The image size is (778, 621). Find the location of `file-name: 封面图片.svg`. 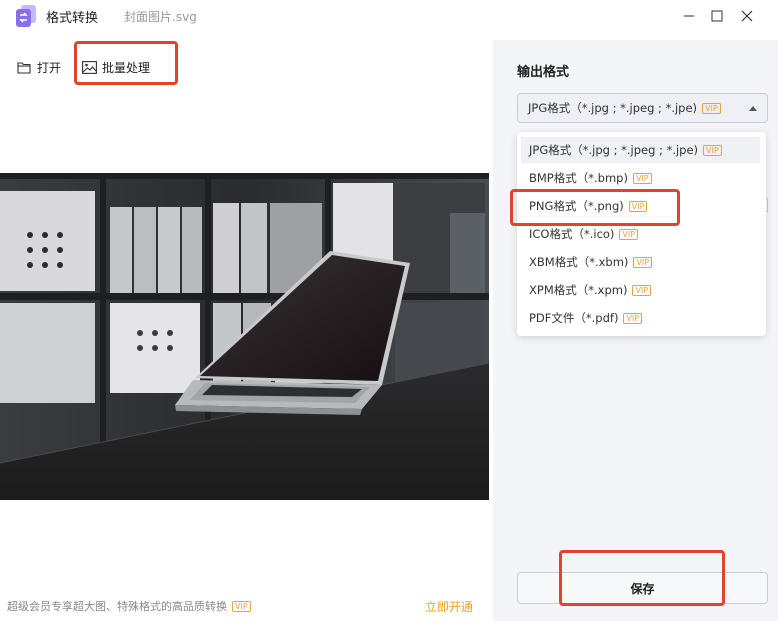

file-name: 封面图片.svg is located at coordinates (160, 17).